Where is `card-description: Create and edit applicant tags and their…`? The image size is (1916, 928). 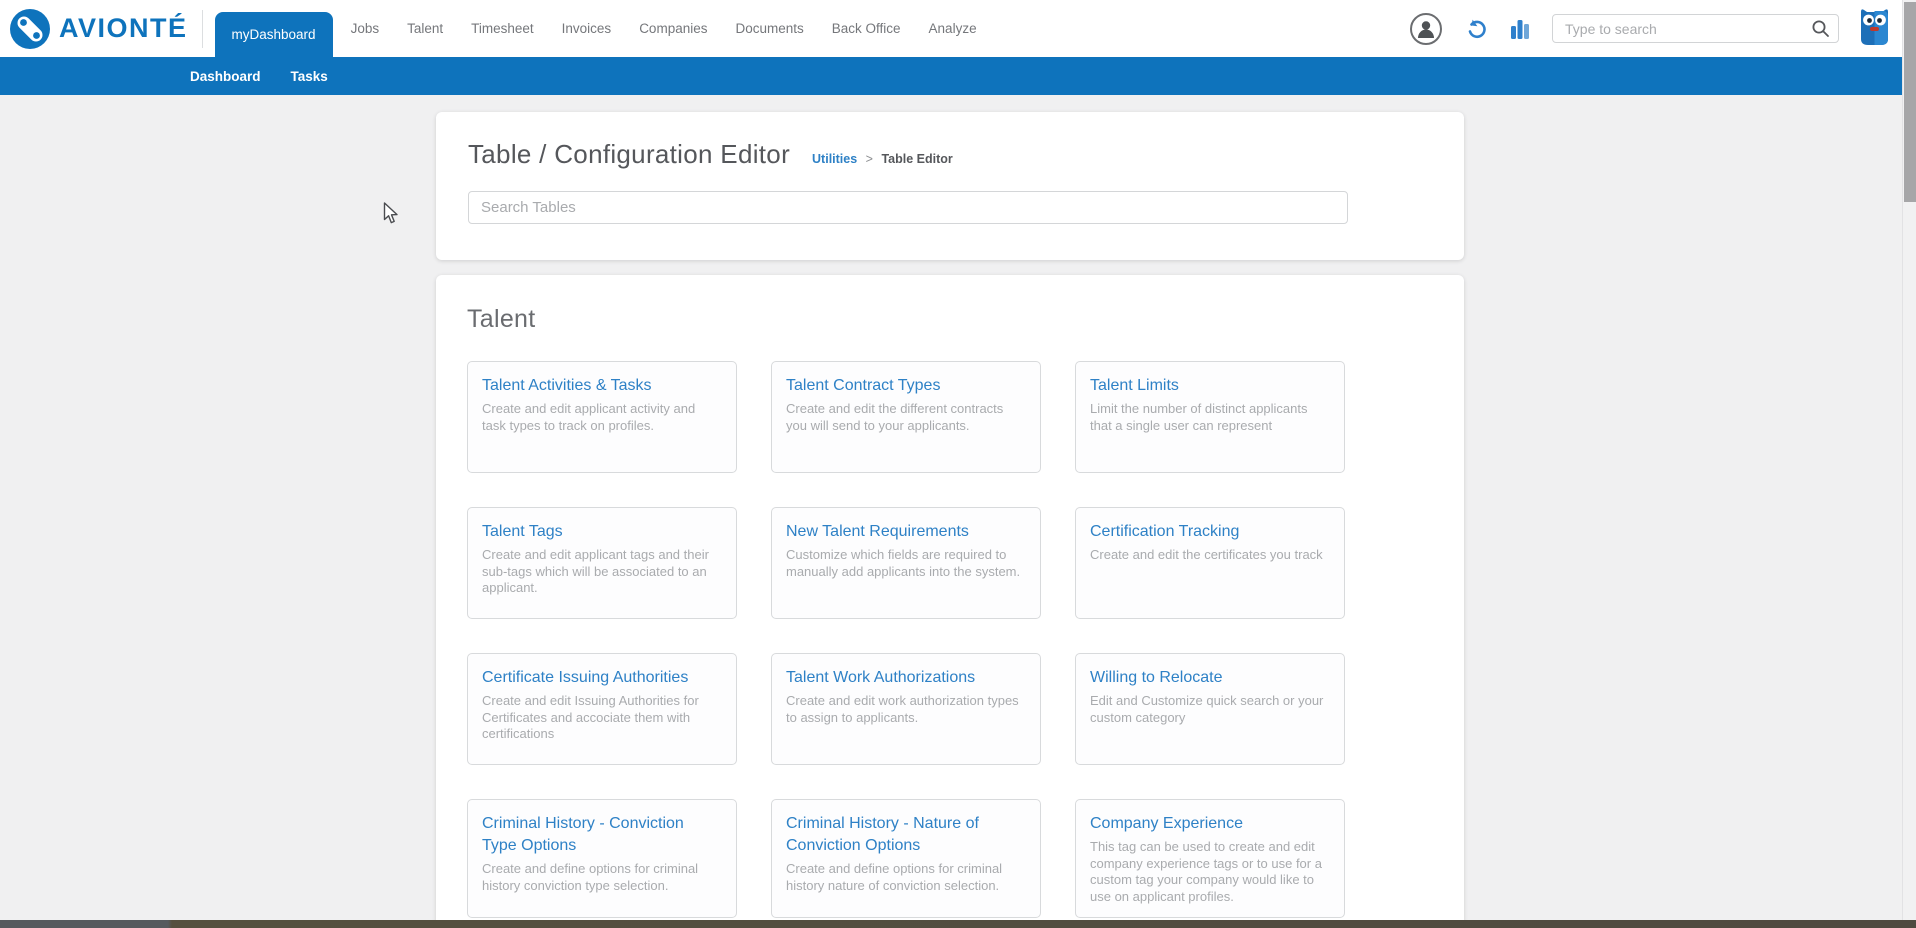
card-description: Create and edit applicant tags and their… is located at coordinates (595, 571).